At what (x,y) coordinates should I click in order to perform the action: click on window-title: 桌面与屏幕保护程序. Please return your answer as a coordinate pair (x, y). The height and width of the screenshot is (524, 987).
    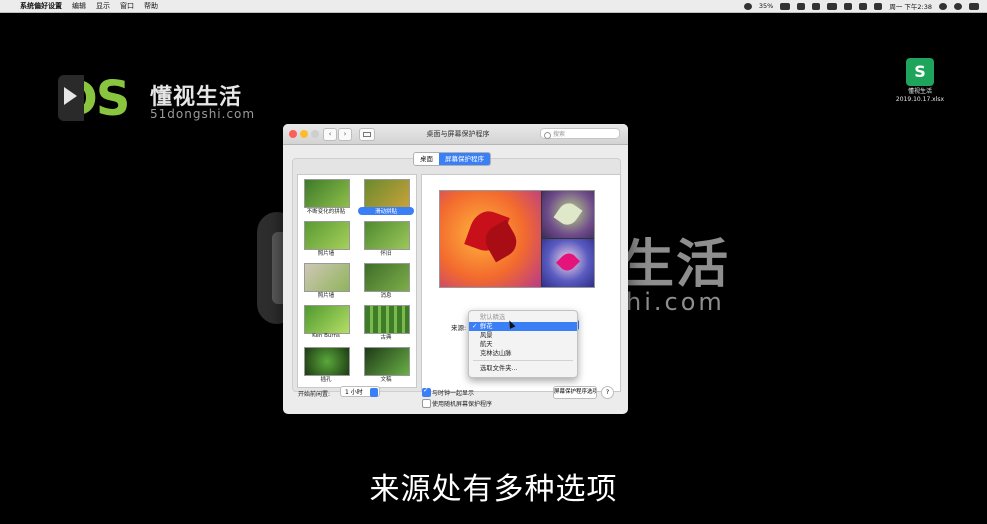
    Looking at the image, I should click on (458, 134).